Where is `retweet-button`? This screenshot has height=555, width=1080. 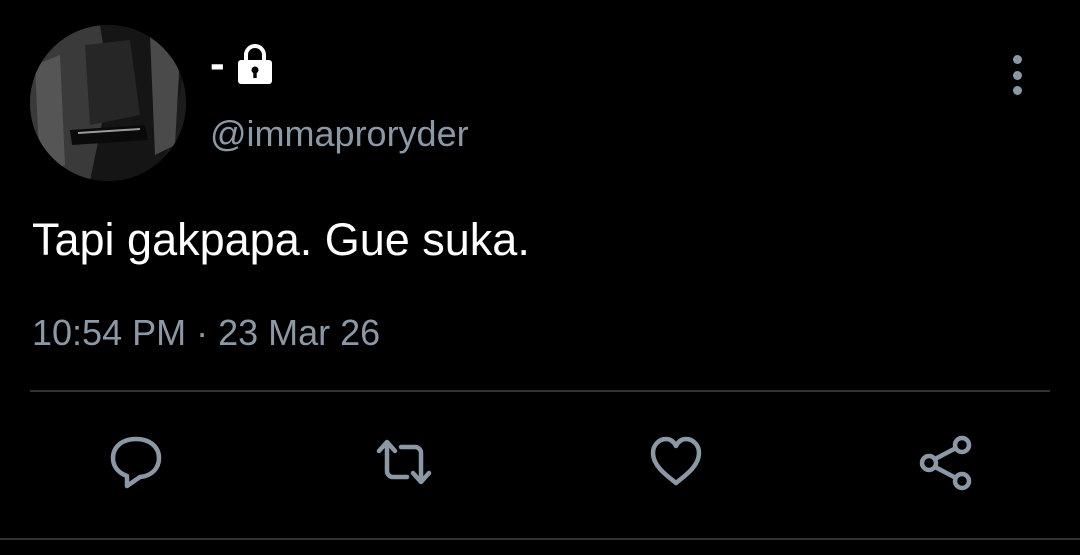 retweet-button is located at coordinates (404, 462).